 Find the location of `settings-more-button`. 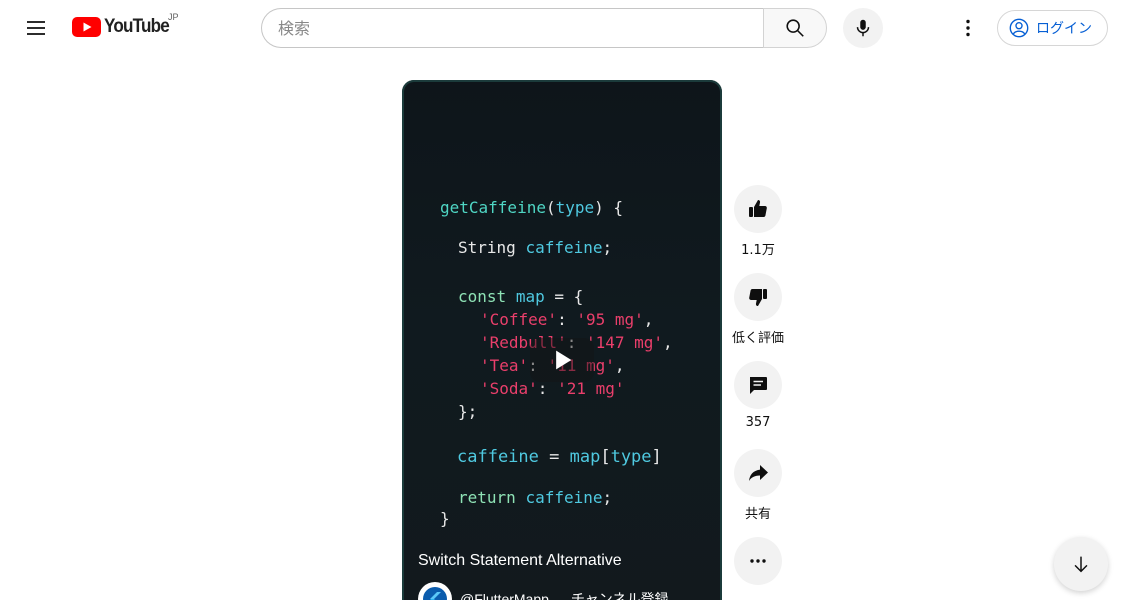

settings-more-button is located at coordinates (968, 28).